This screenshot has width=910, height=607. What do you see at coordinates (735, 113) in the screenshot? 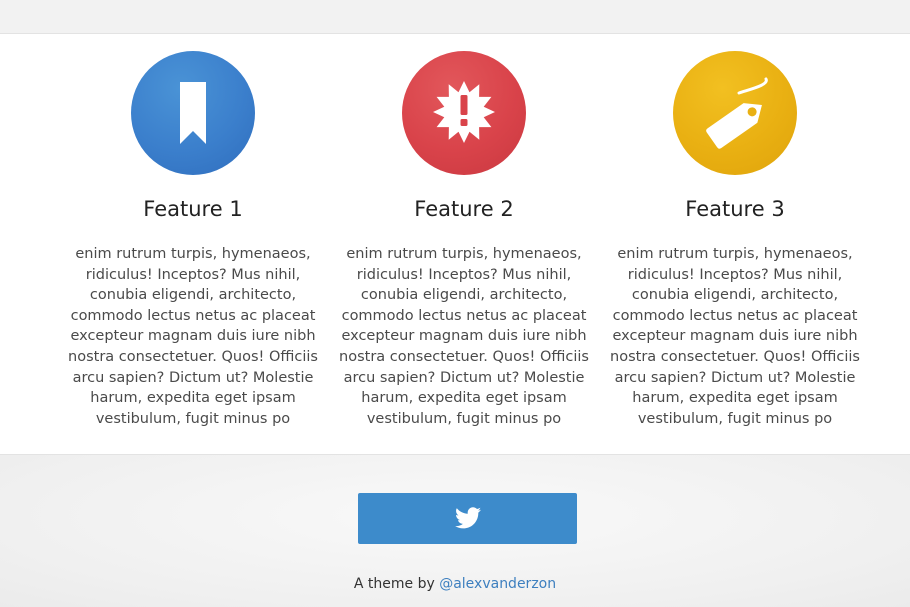
I see `price-tag-icon` at bounding box center [735, 113].